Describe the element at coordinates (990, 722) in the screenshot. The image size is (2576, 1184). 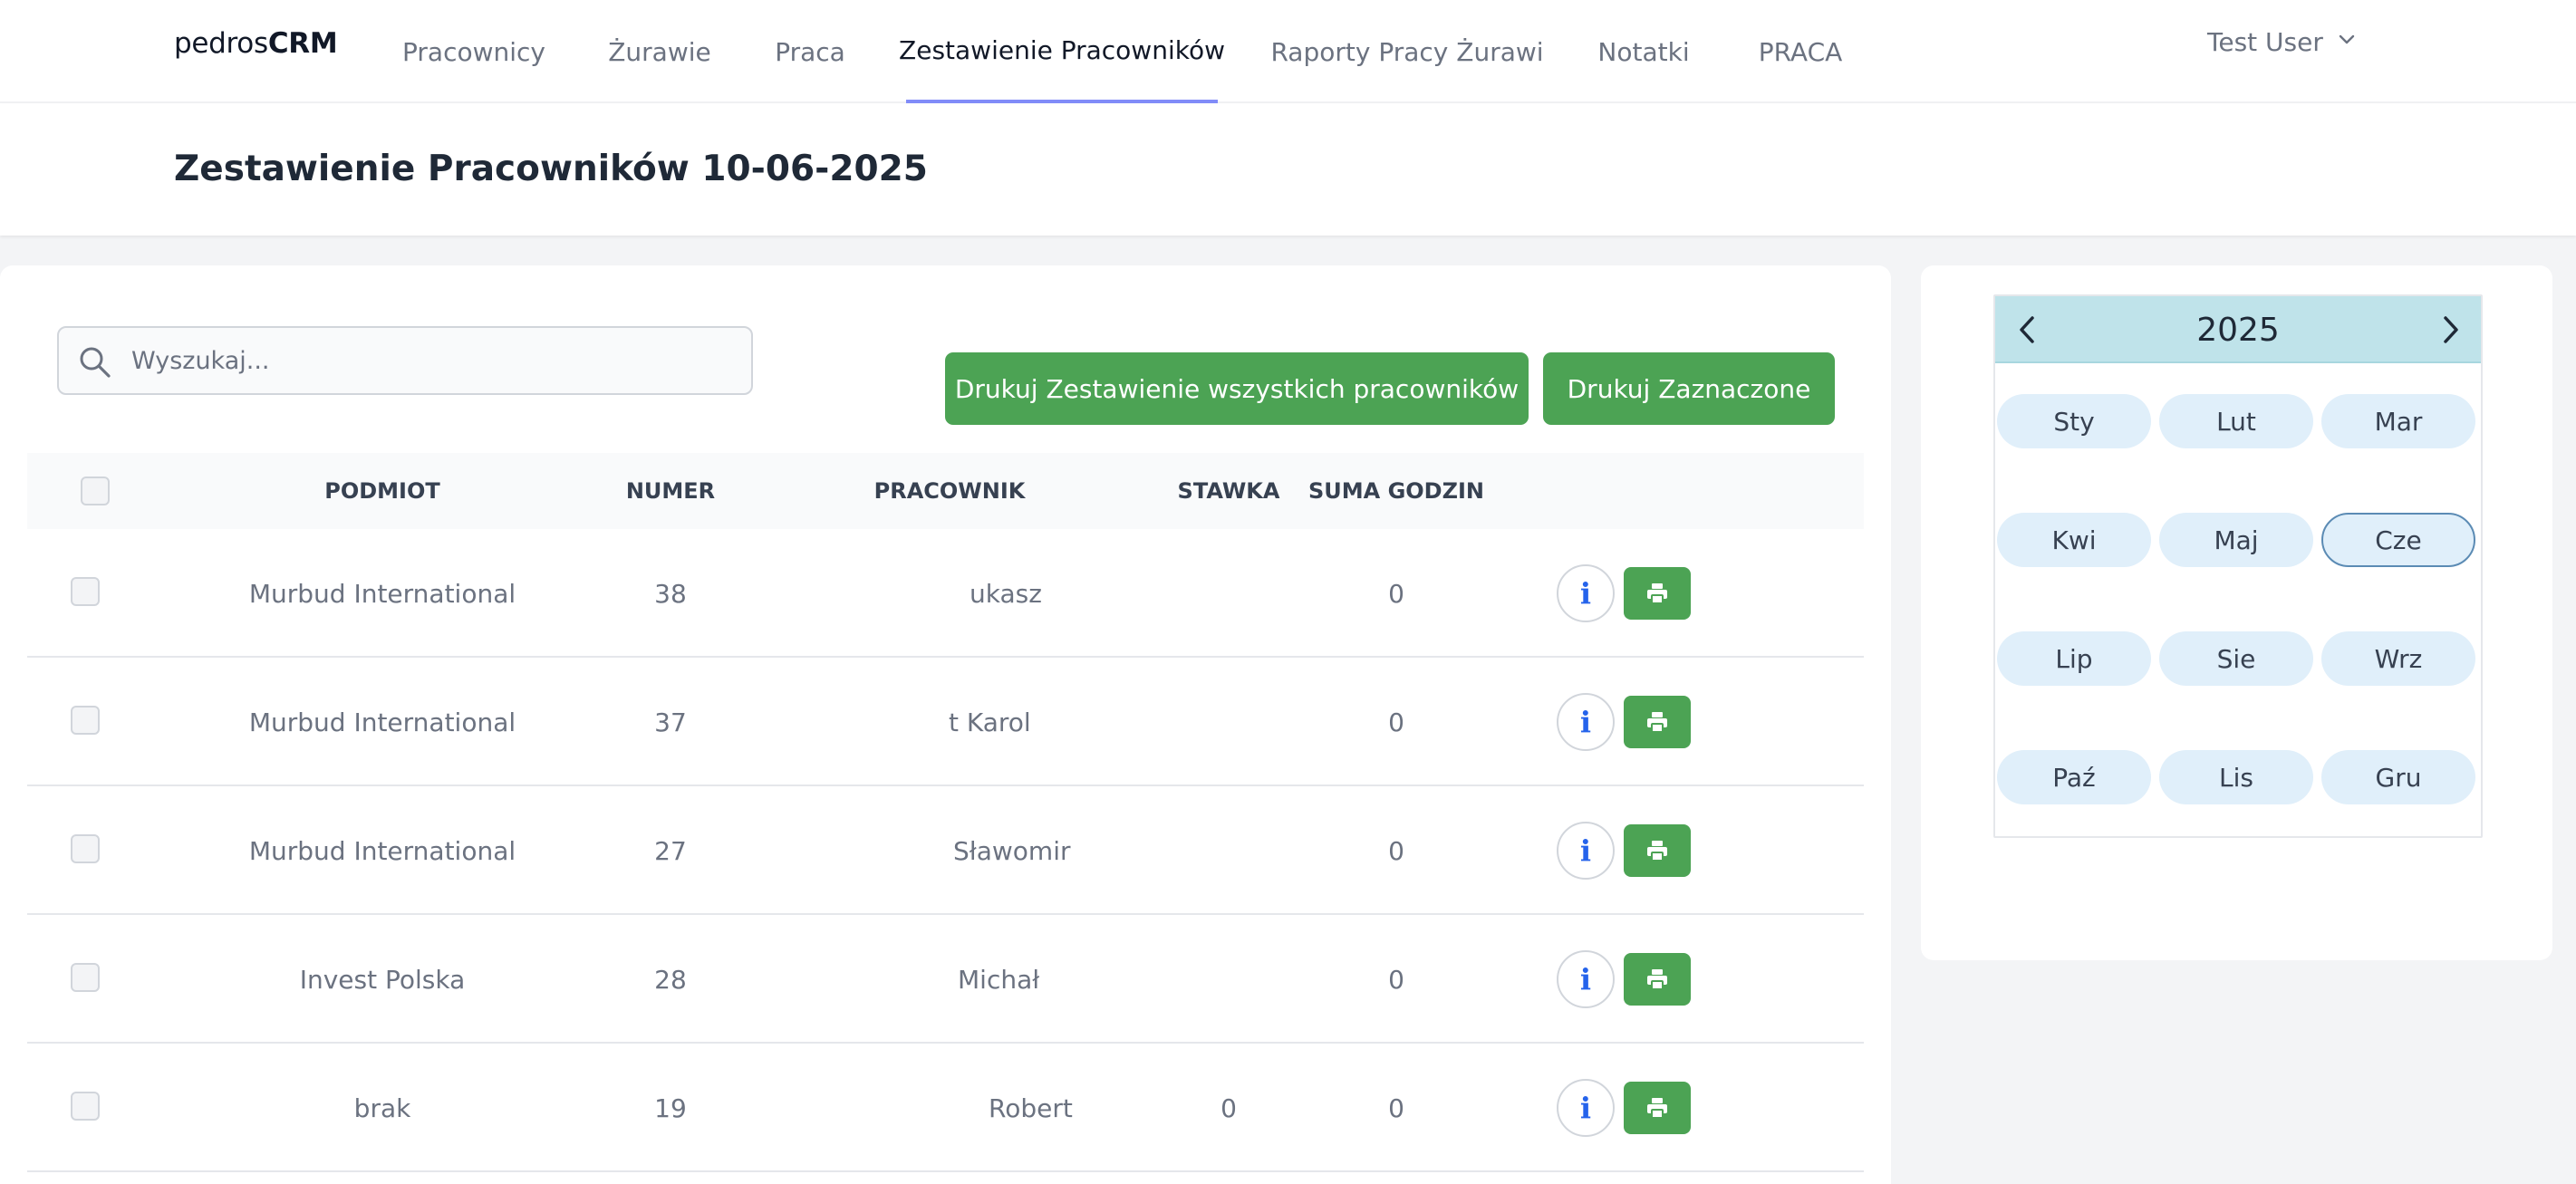
I see `cell-pracownik: t Karol` at that location.